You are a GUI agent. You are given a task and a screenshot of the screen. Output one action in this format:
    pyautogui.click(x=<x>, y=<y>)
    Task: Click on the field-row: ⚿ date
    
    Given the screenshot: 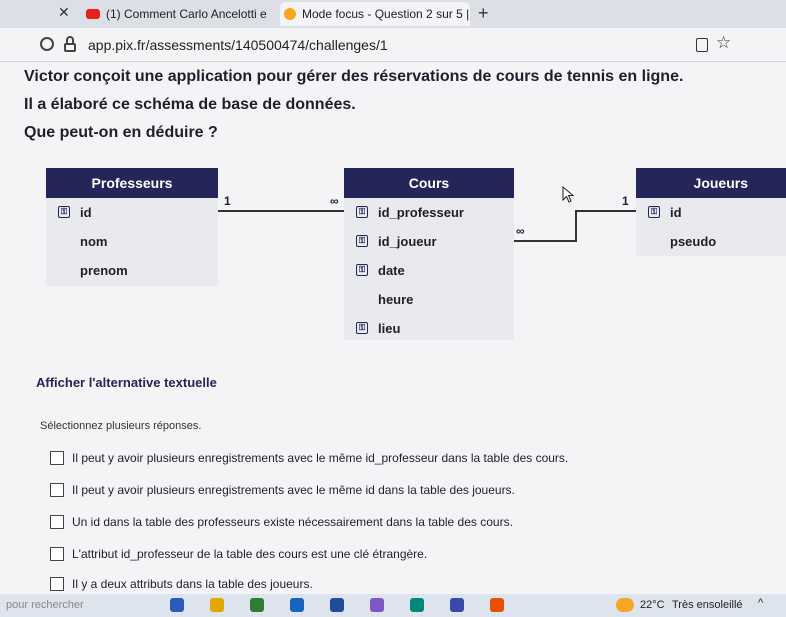 What is the action you would take?
    pyautogui.click(x=429, y=270)
    